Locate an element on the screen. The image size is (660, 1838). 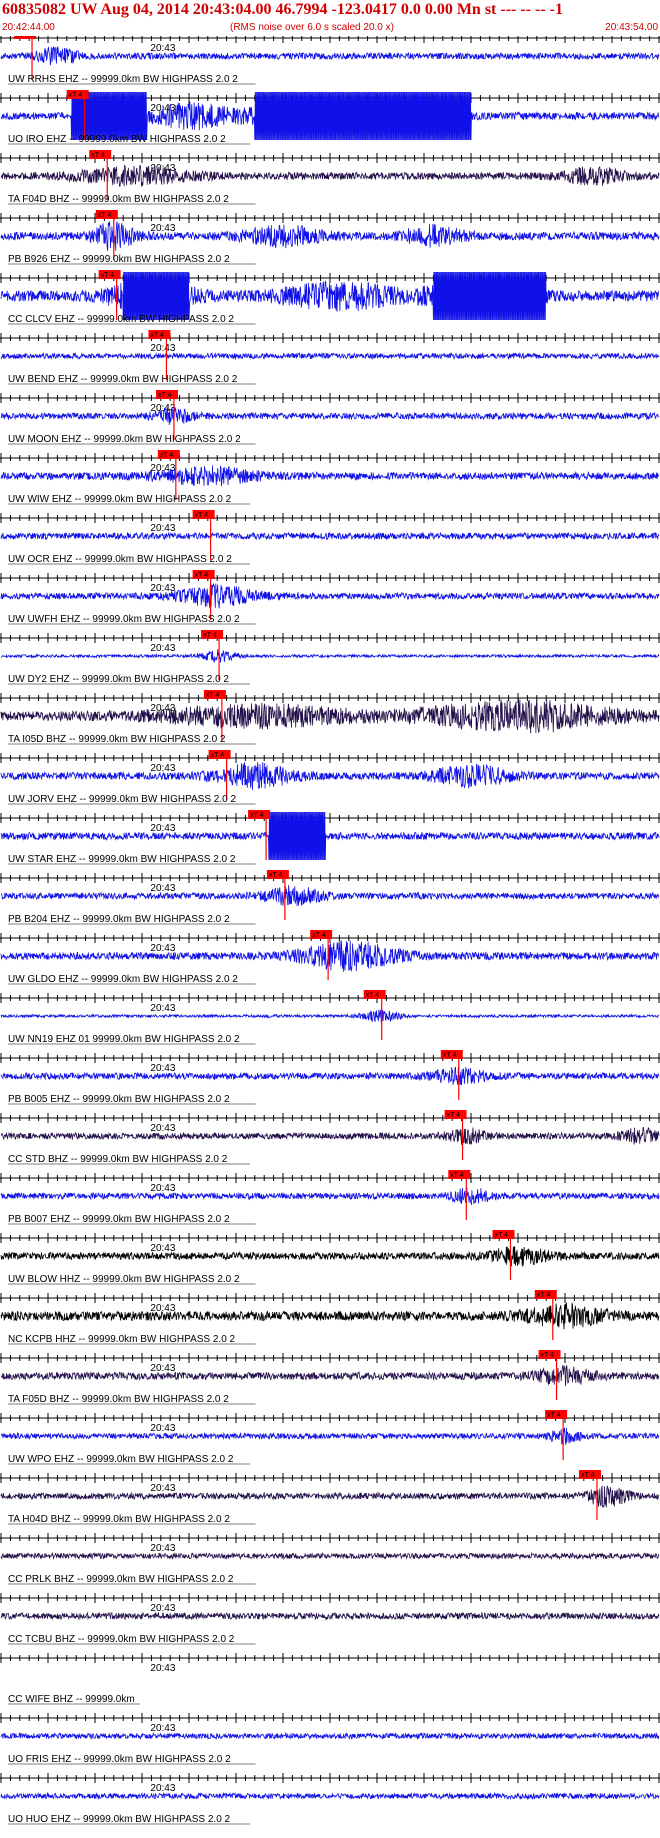
start-time-label: 20:42:44.00 is located at coordinates (28, 27).